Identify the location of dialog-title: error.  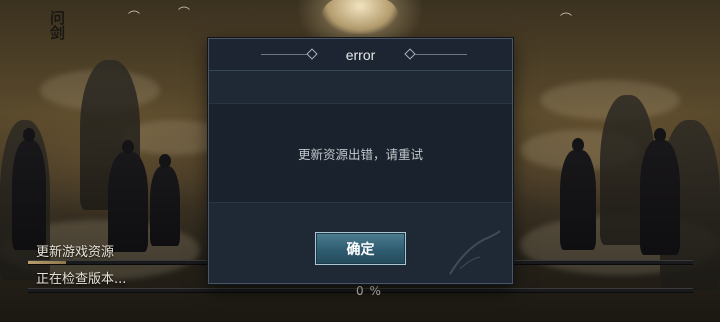
(360, 54).